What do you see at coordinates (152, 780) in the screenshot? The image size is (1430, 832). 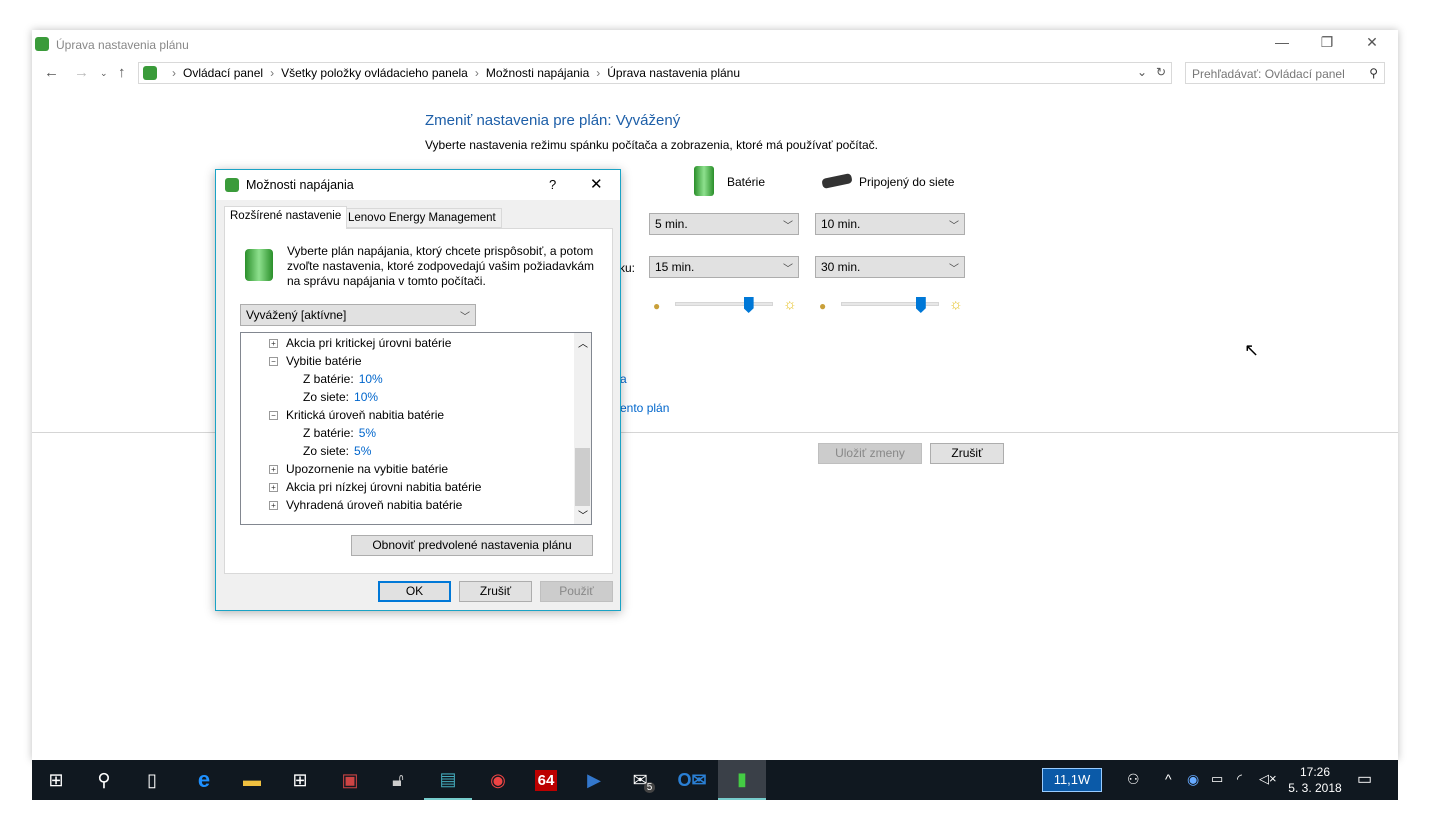 I see `task-view-icon: ▯` at bounding box center [152, 780].